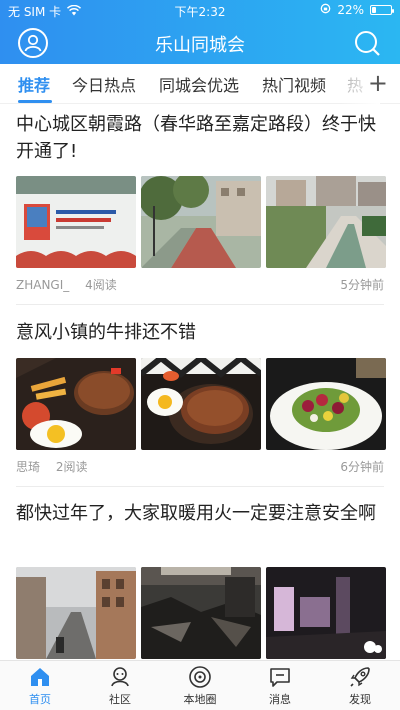  What do you see at coordinates (200, 466) in the screenshot?
I see `post-meta: 思琦 2阅读 6分钟前` at bounding box center [200, 466].